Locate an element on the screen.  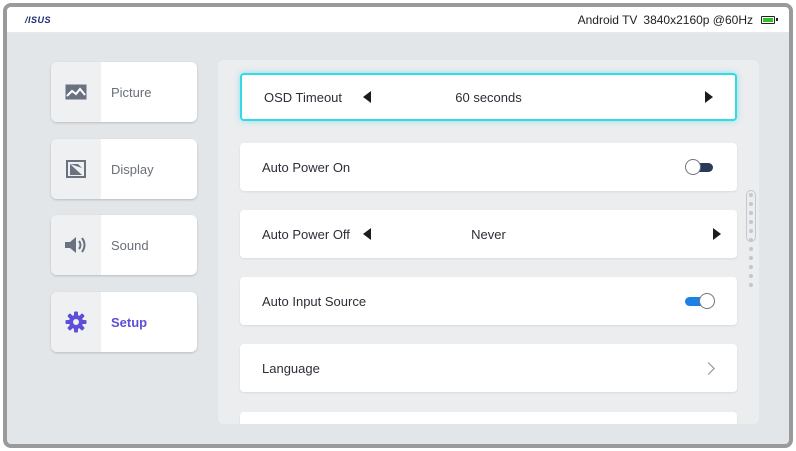
osd-timeout-row: OSD Timeout 60 seconds is located at coordinates (488, 97).